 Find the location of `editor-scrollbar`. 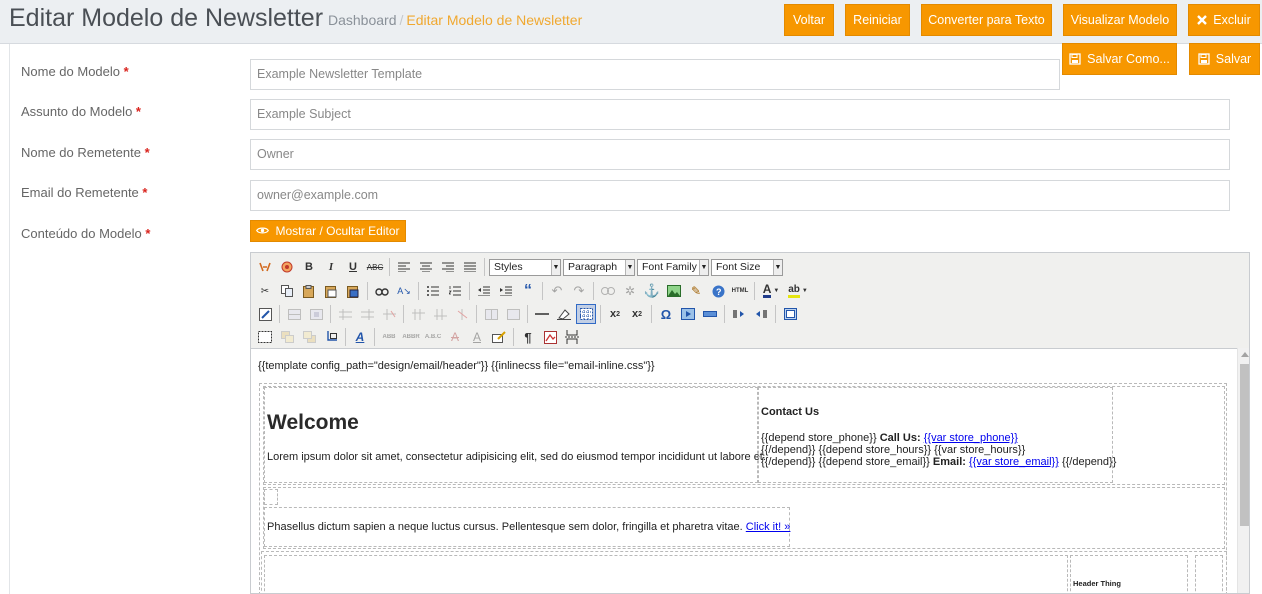

editor-scrollbar is located at coordinates (1243, 470).